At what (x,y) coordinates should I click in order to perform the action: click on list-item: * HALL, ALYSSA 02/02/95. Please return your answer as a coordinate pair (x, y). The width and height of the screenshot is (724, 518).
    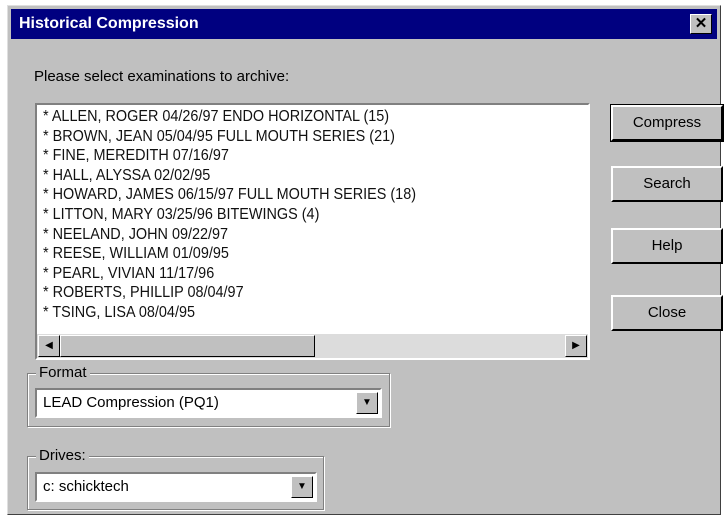
    Looking at the image, I should click on (294, 176).